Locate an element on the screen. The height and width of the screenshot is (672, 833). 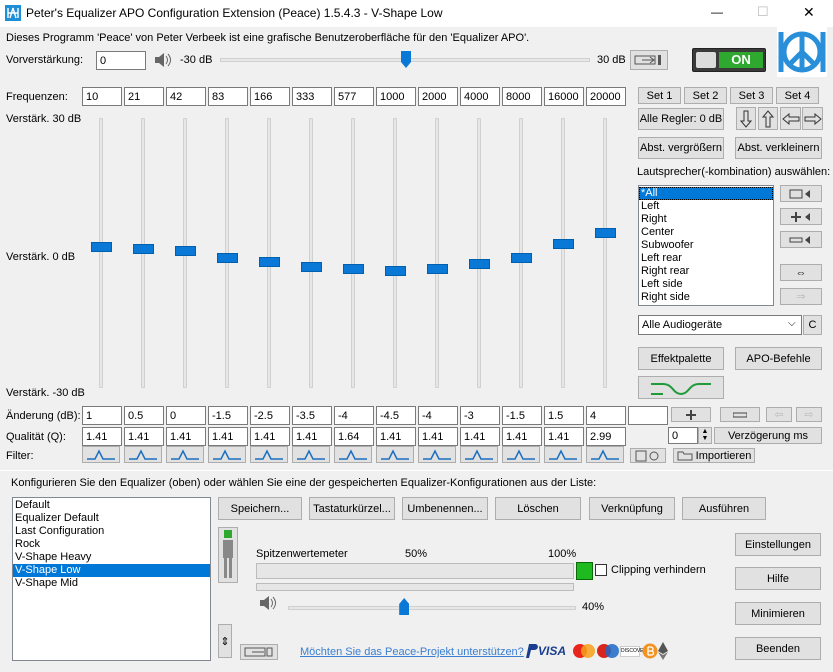
config-item: V-Shape Heavy is located at coordinates (111, 557).